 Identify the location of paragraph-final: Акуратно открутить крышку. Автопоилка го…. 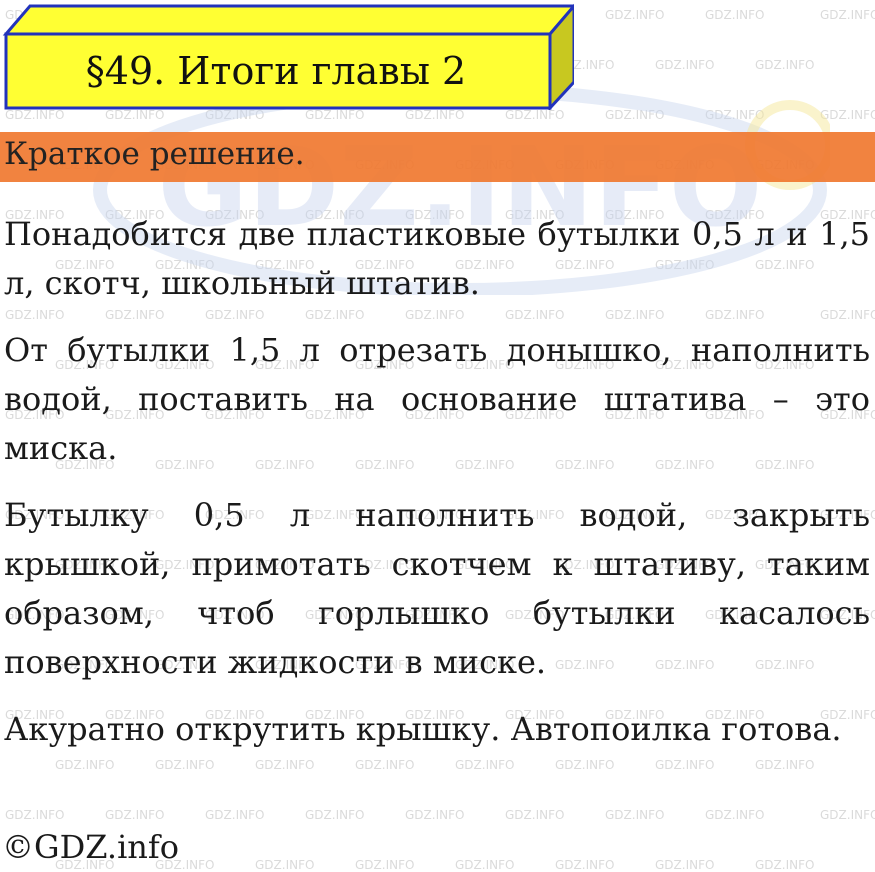
(423, 729).